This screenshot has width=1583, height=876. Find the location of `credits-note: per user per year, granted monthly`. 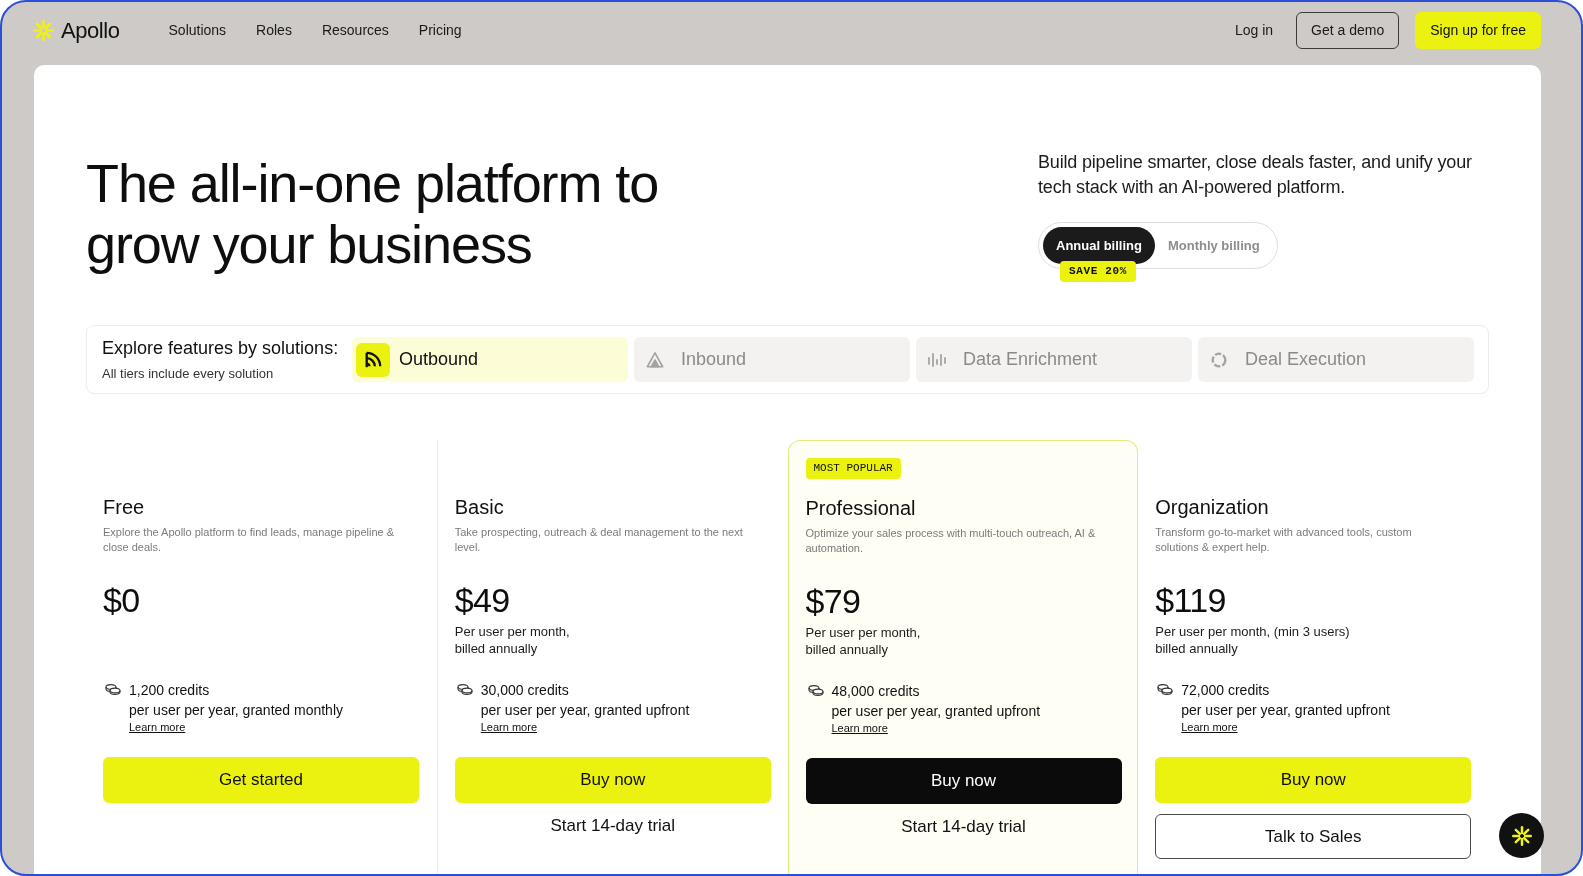

credits-note: per user per year, granted monthly is located at coordinates (236, 710).